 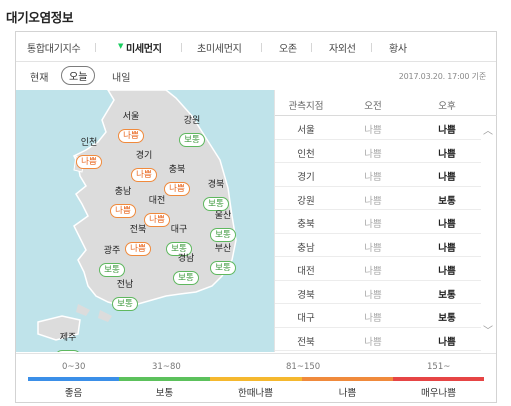 I want to click on legend-range: 151~, so click(x=439, y=367).